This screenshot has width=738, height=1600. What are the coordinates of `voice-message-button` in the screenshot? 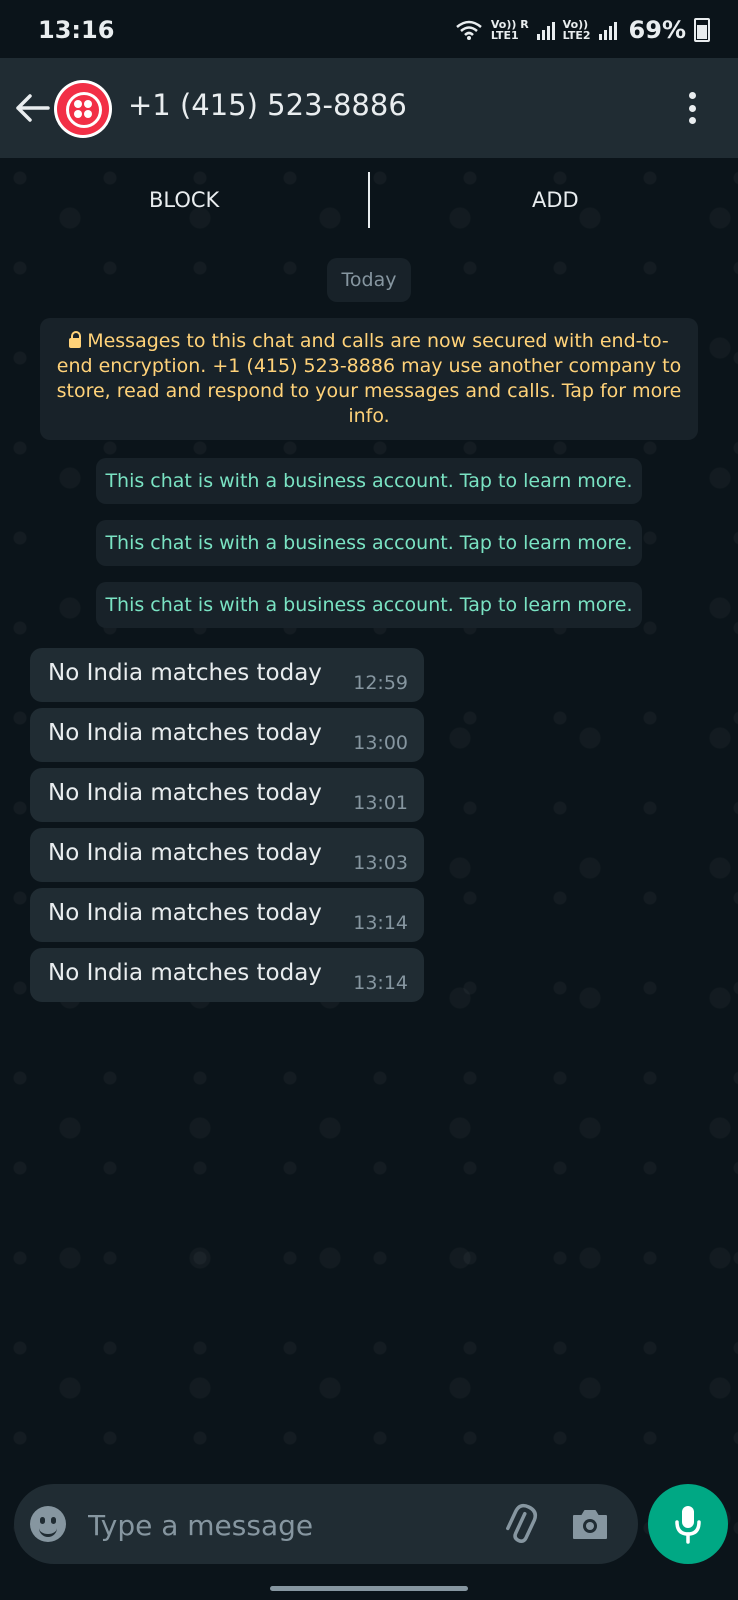 It's located at (688, 1524).